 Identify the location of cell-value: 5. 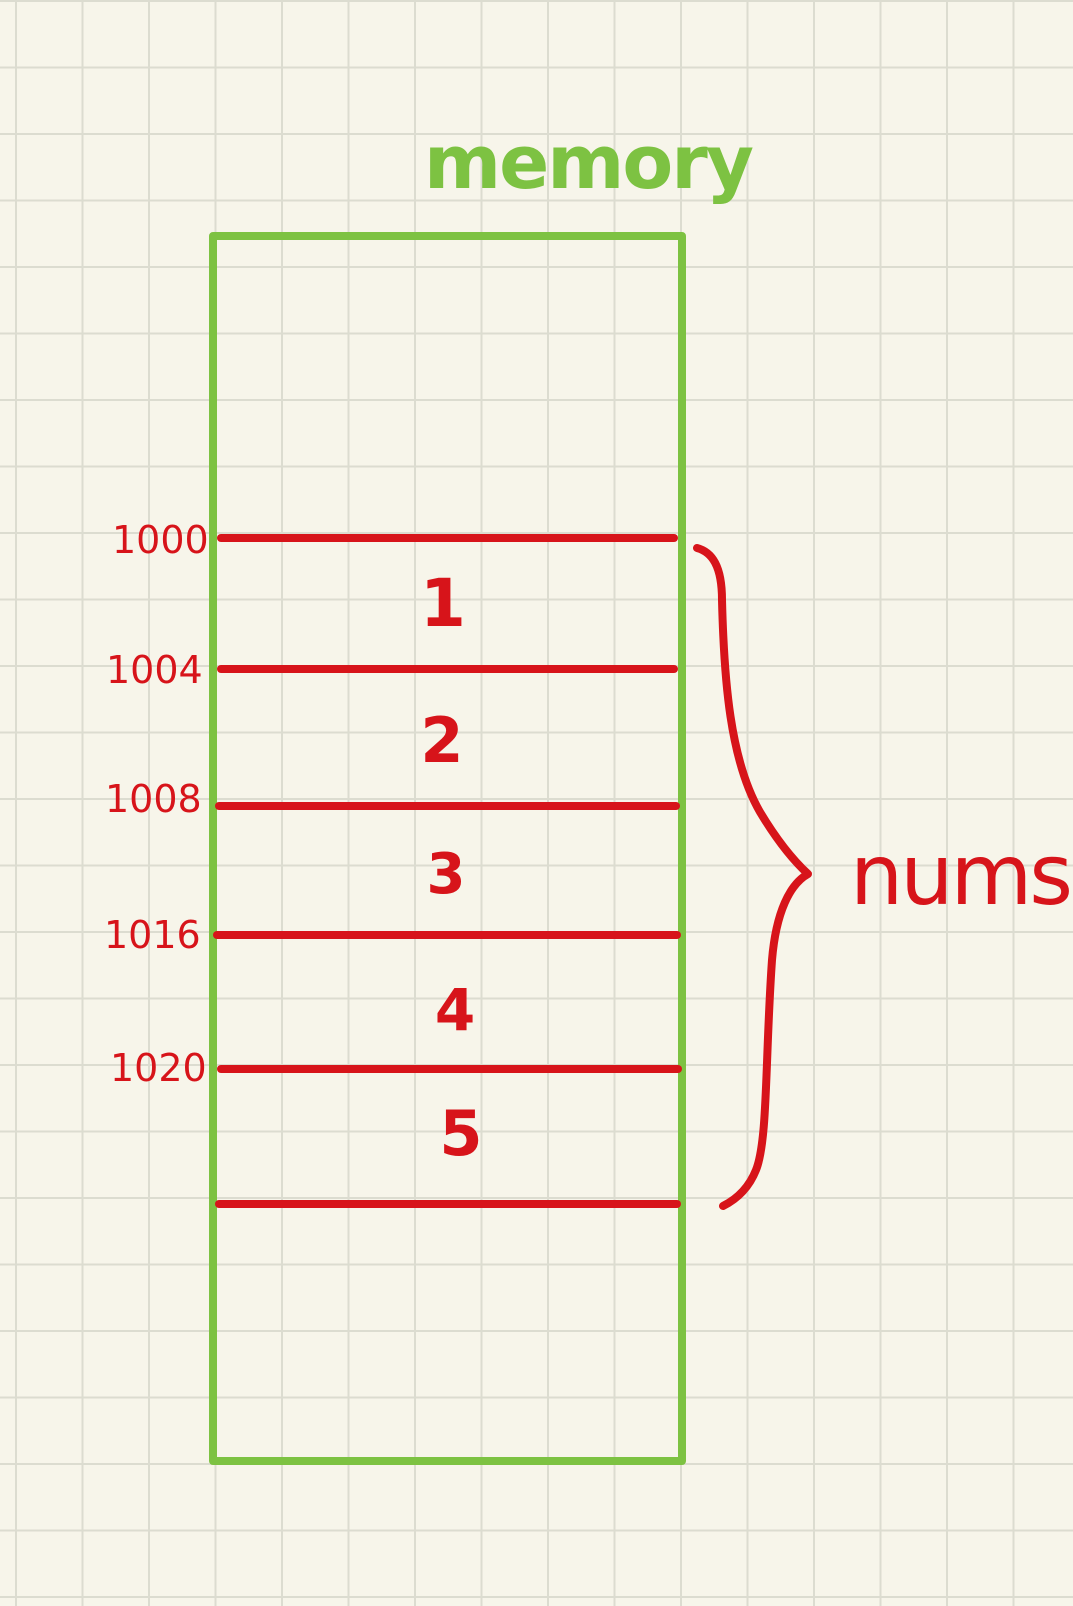
(460, 1133).